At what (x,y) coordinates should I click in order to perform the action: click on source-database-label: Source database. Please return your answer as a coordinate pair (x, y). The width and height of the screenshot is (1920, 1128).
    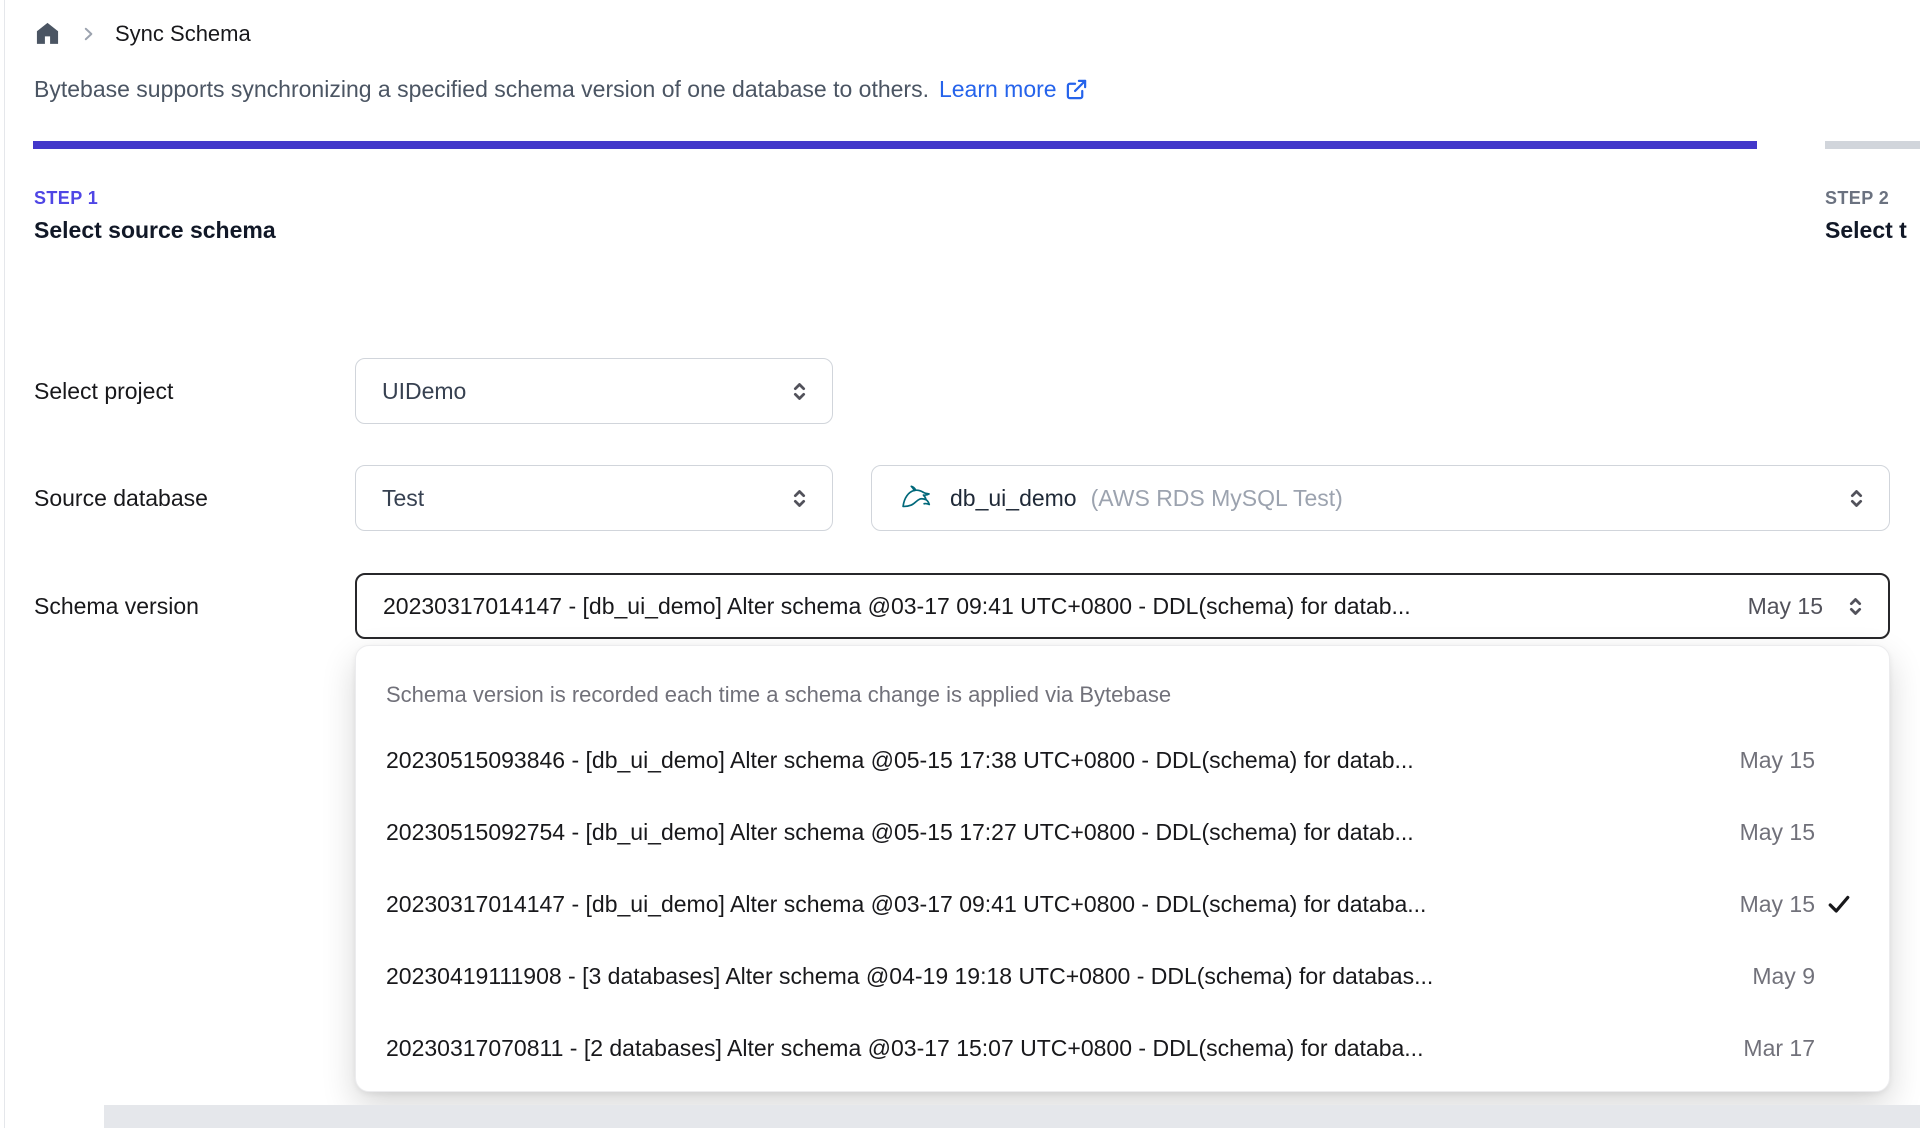
    Looking at the image, I should click on (121, 498).